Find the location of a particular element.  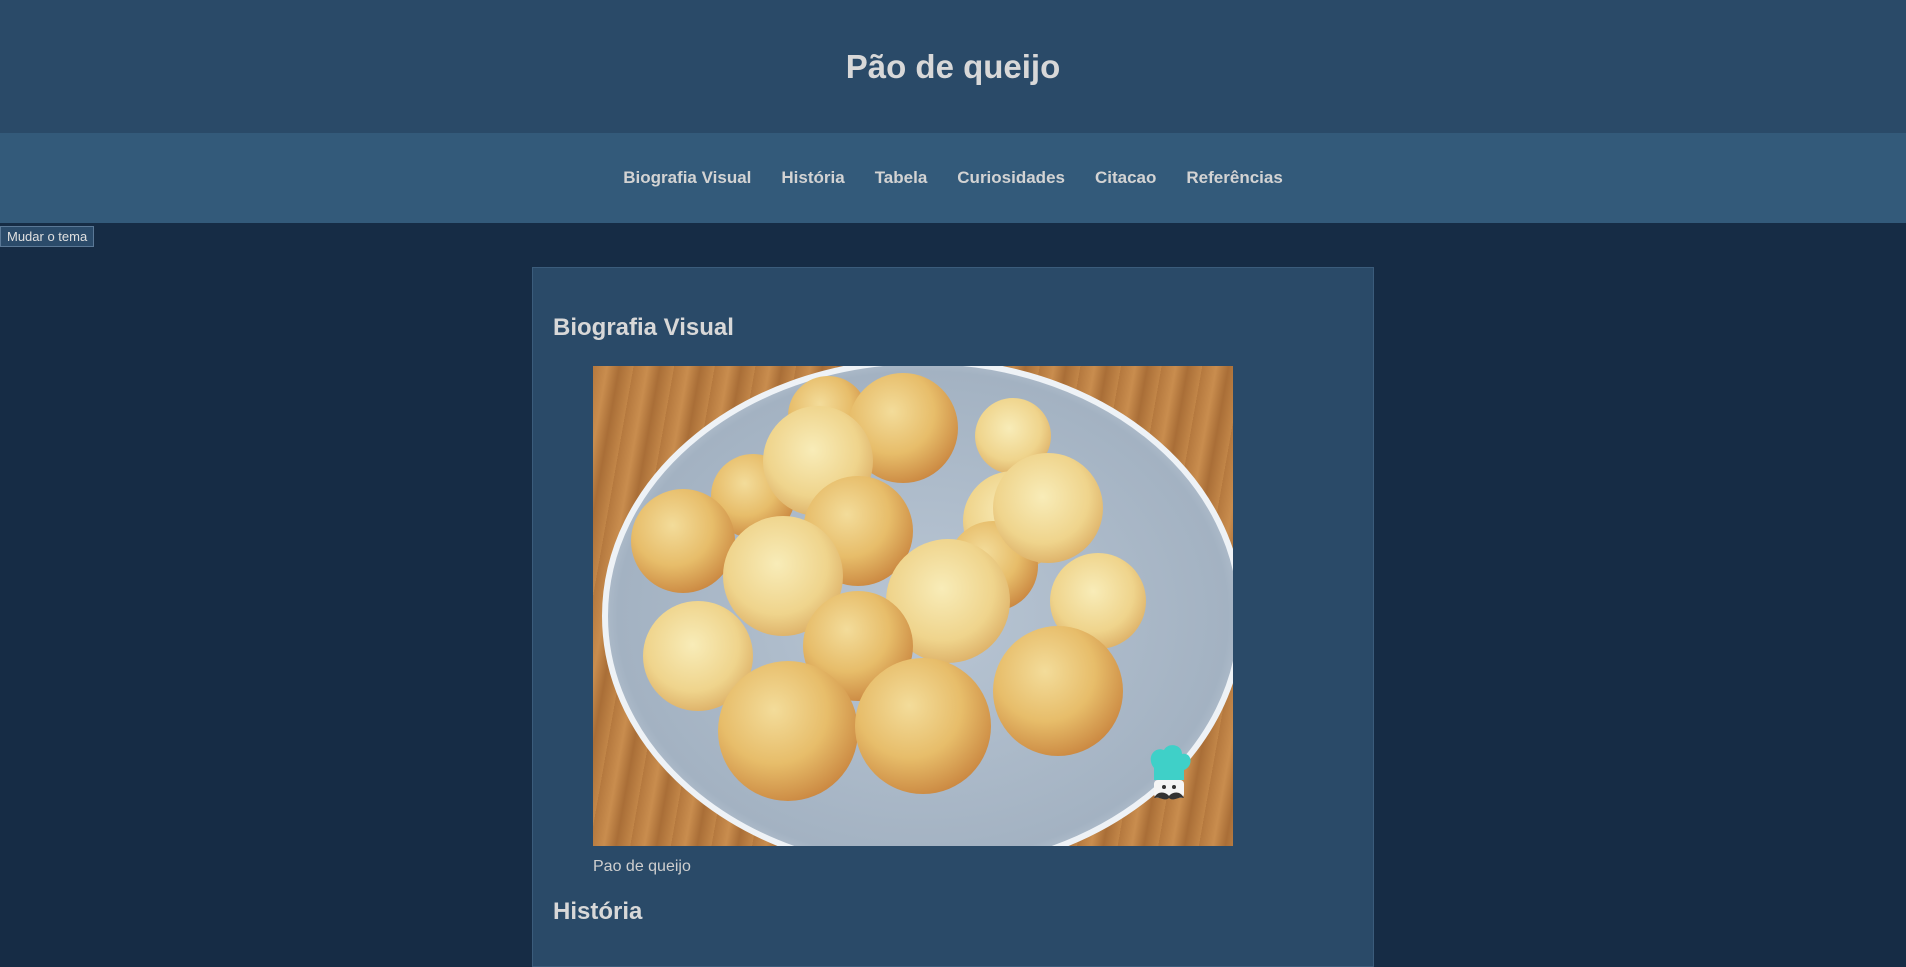

nav-item: Biografia Visual is located at coordinates (687, 178).